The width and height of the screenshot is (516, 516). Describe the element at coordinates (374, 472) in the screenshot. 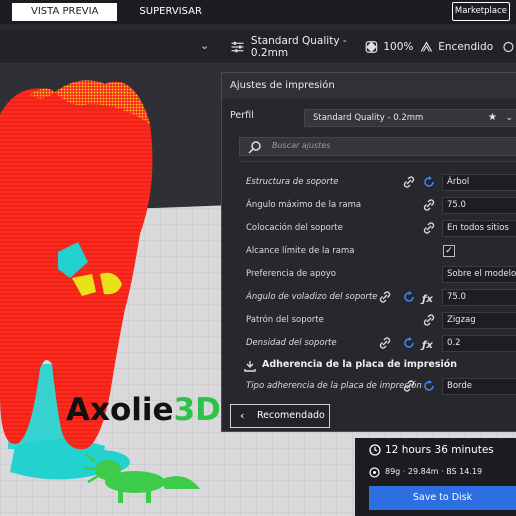

I see `spool-icon` at that location.